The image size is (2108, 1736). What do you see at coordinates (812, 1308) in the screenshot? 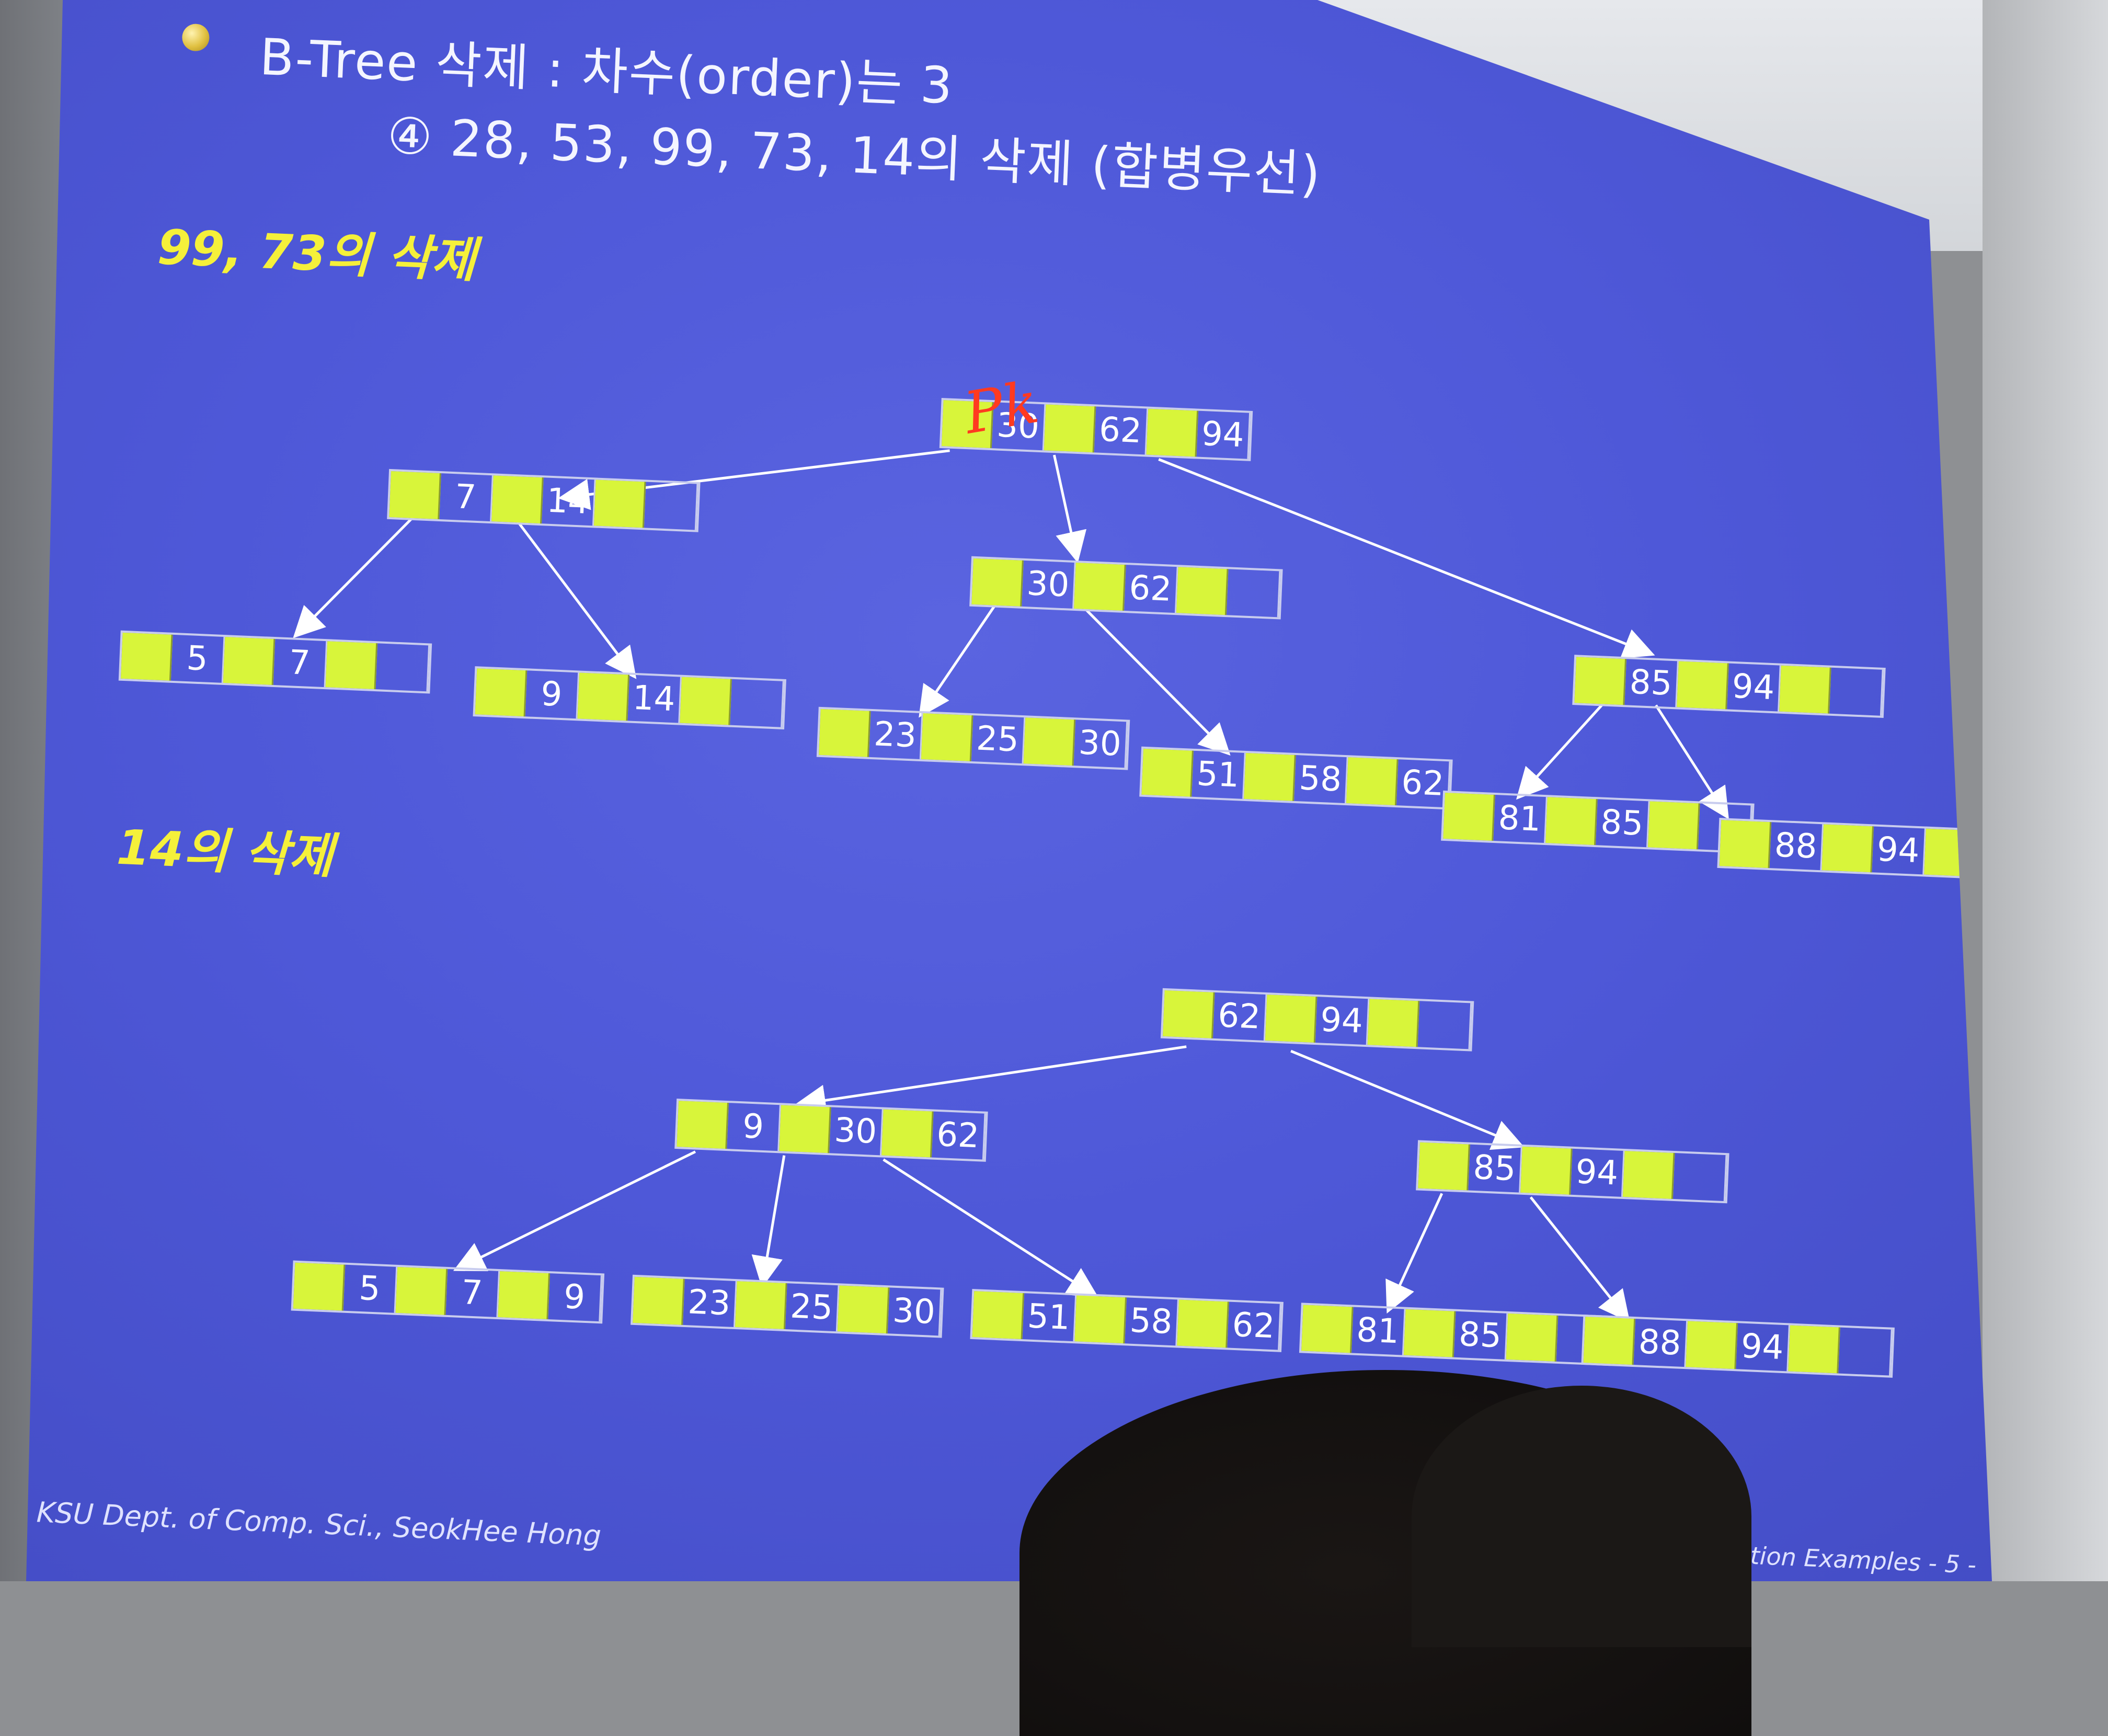
I see `node-key: 25` at bounding box center [812, 1308].